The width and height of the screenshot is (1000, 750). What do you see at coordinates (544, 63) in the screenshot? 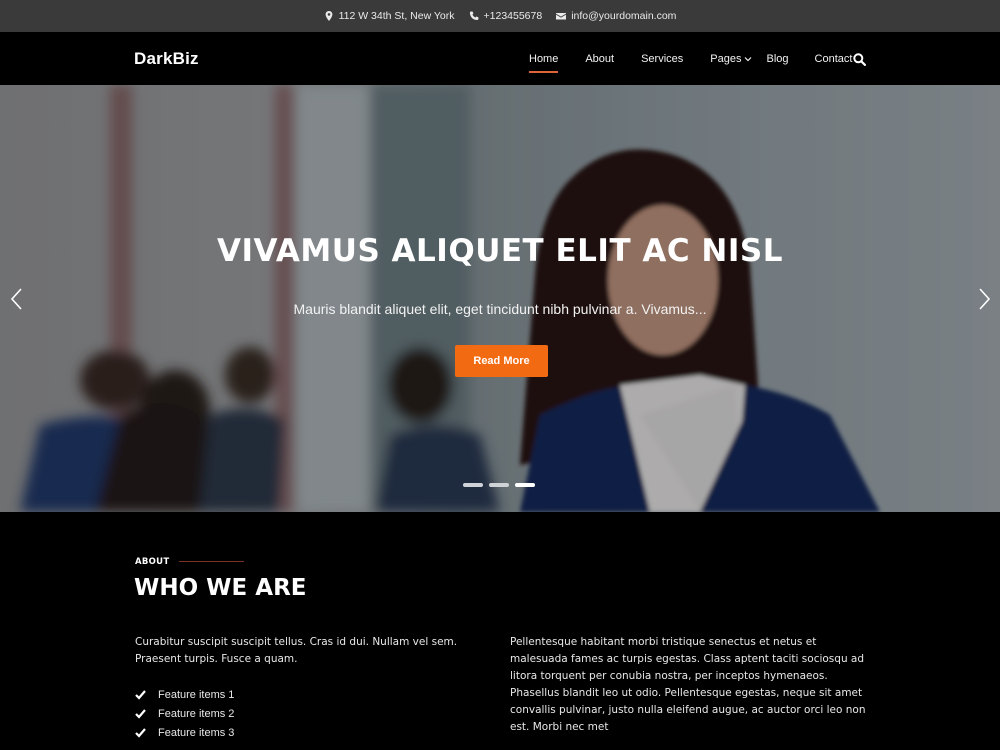
I see `nav-item-home: Home` at bounding box center [544, 63].